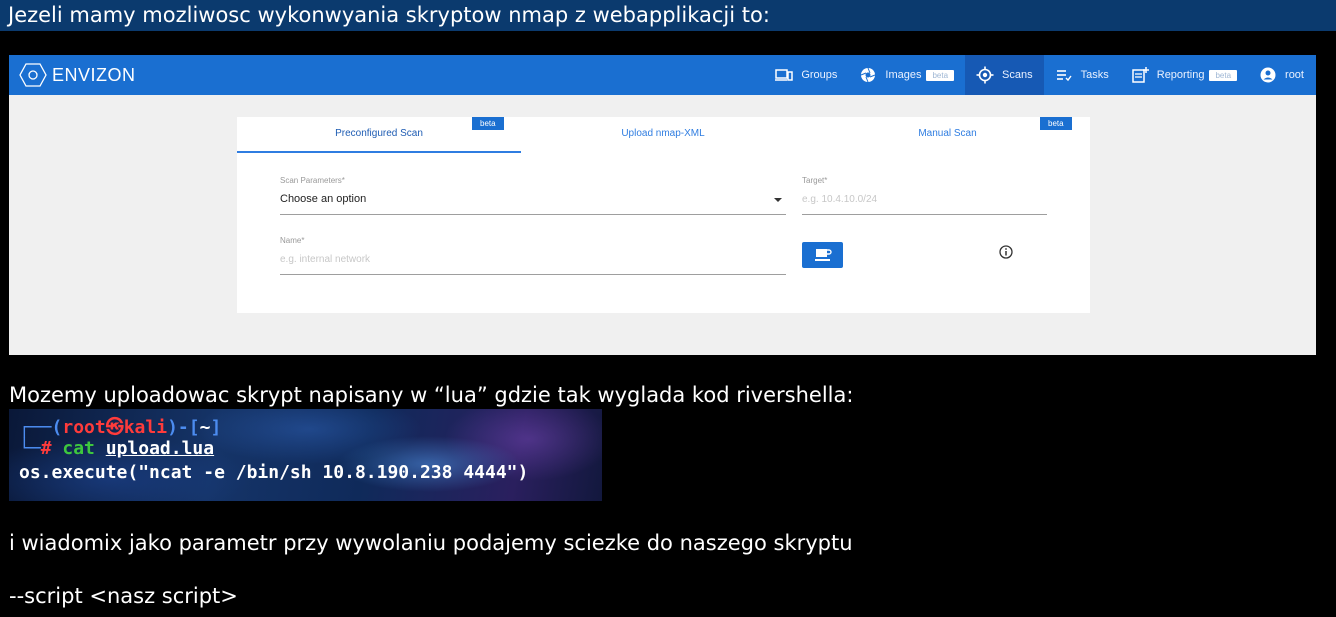 The width and height of the screenshot is (1336, 617). What do you see at coordinates (1180, 75) in the screenshot?
I see `nav-label: Reporting` at bounding box center [1180, 75].